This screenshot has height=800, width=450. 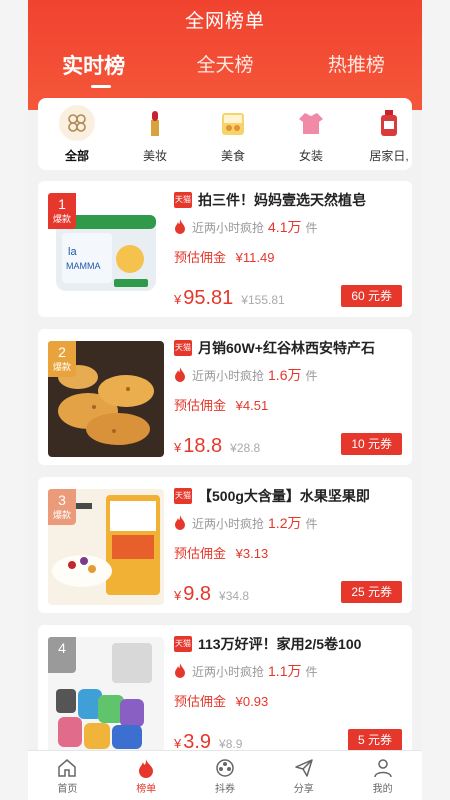 What do you see at coordinates (93, 65) in the screenshot?
I see `tab-realtime: 实时榜` at bounding box center [93, 65].